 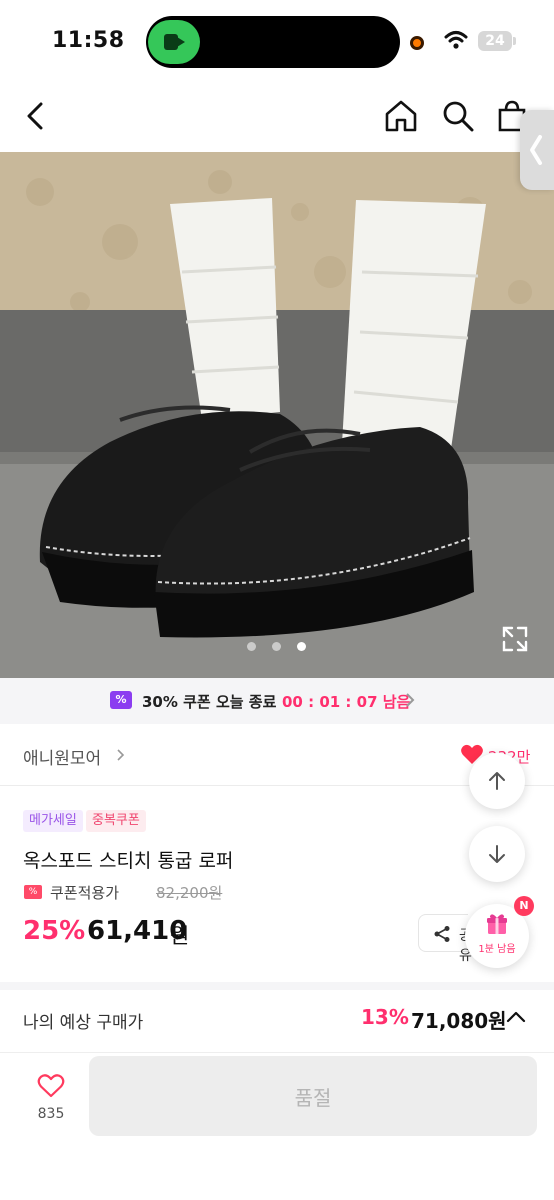 What do you see at coordinates (54, 931) in the screenshot?
I see `discount-rate: 25%` at bounding box center [54, 931].